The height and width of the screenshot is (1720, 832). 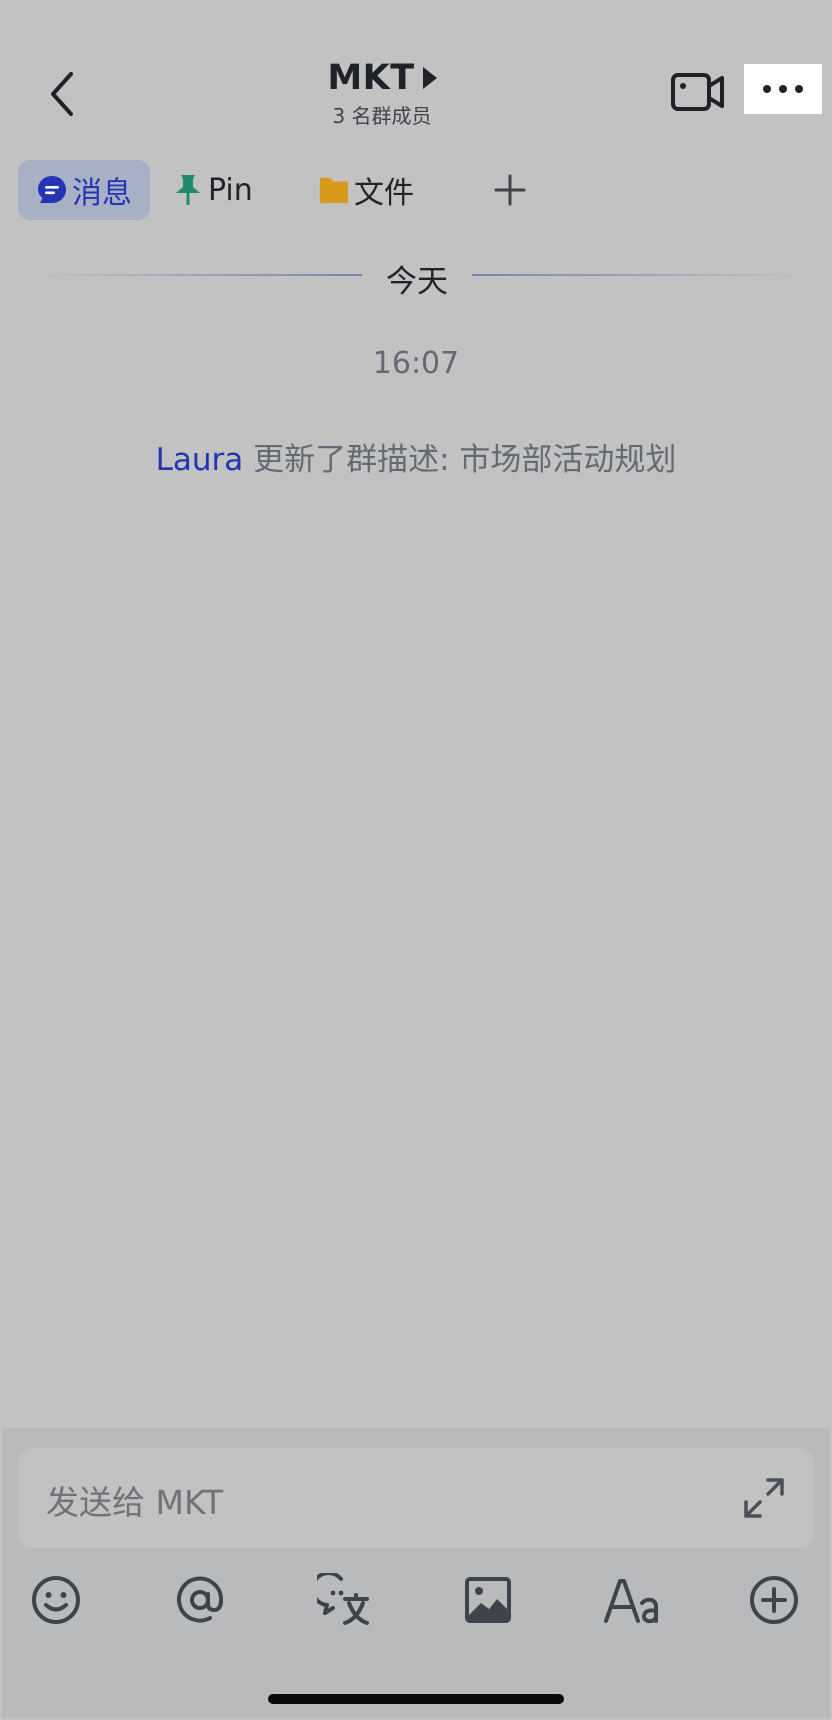 What do you see at coordinates (230, 190) in the screenshot?
I see `tab-label-pin: Pin` at bounding box center [230, 190].